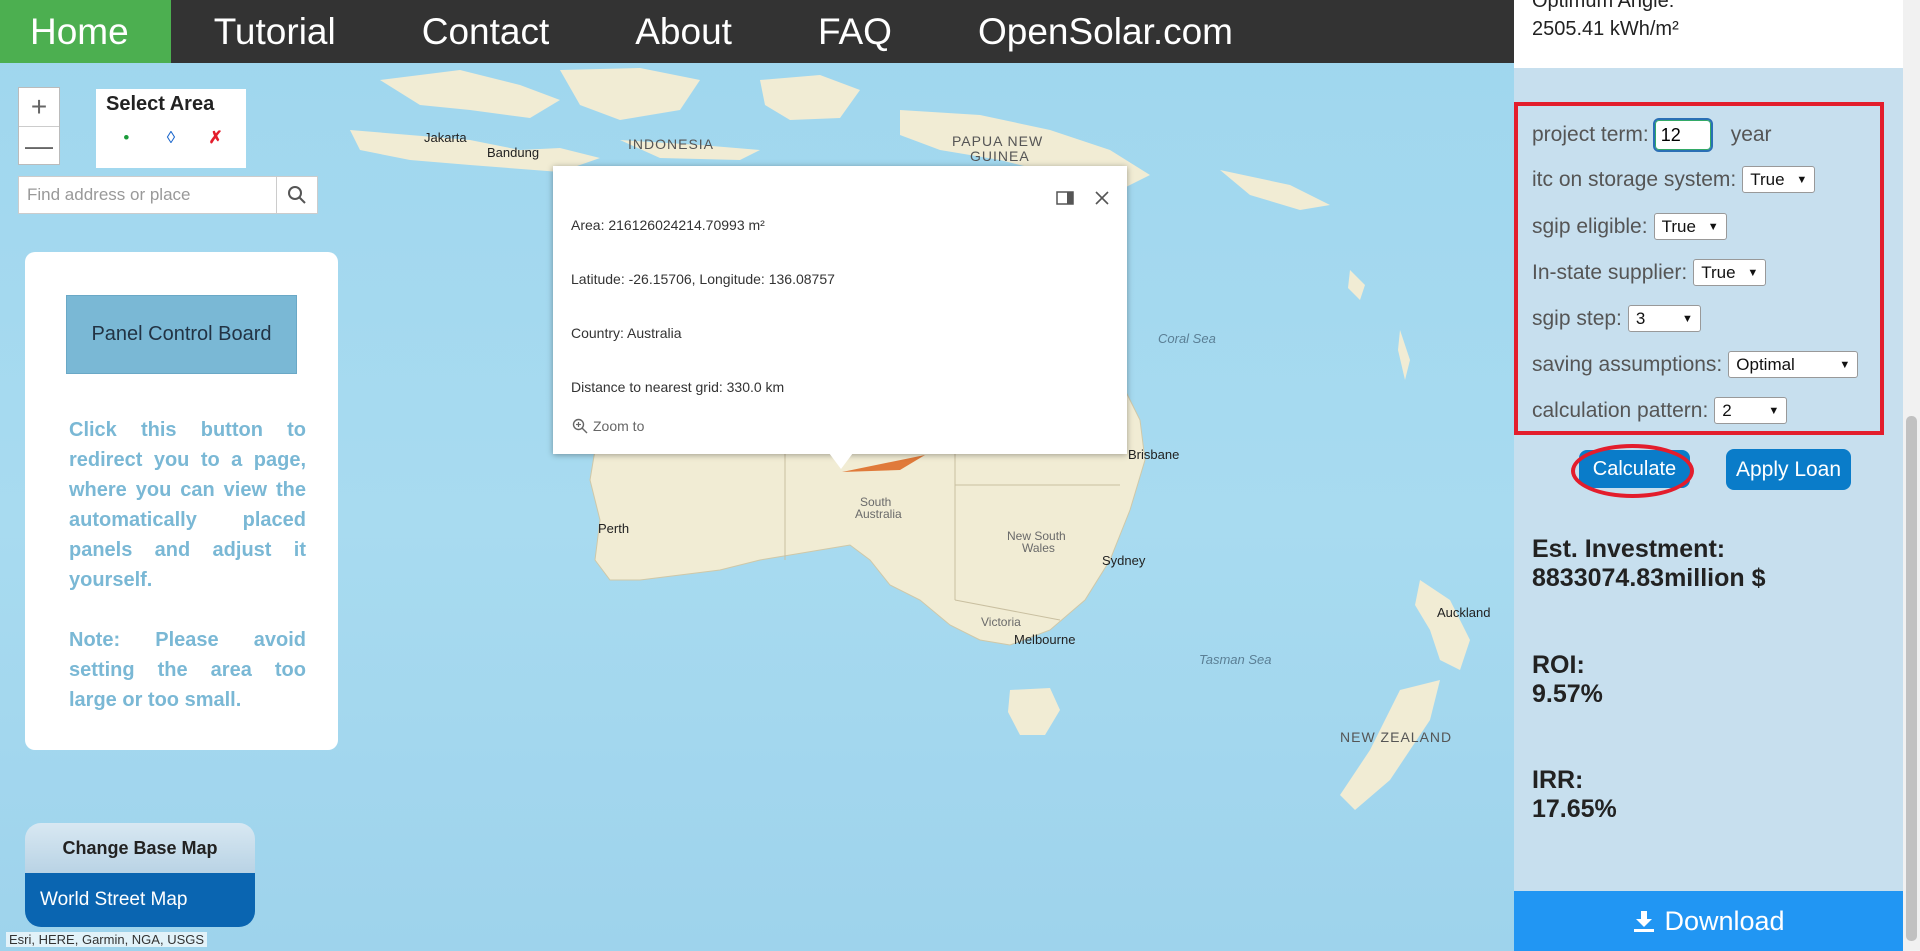 This screenshot has width=1920, height=951. What do you see at coordinates (1629, 549) in the screenshot?
I see `investment-label: Est. Investment:` at bounding box center [1629, 549].